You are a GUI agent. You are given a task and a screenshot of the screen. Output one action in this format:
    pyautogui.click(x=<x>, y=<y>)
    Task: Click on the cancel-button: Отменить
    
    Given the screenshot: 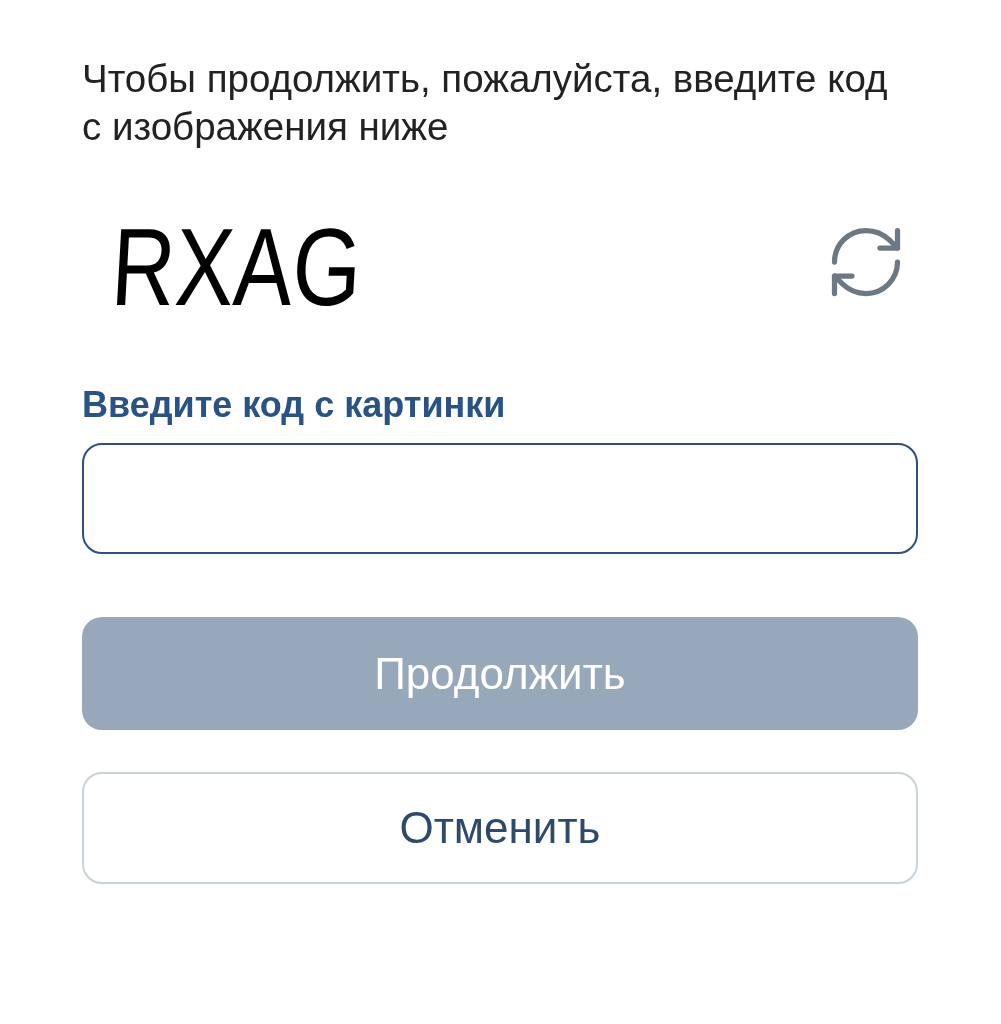 What is the action you would take?
    pyautogui.click(x=500, y=828)
    